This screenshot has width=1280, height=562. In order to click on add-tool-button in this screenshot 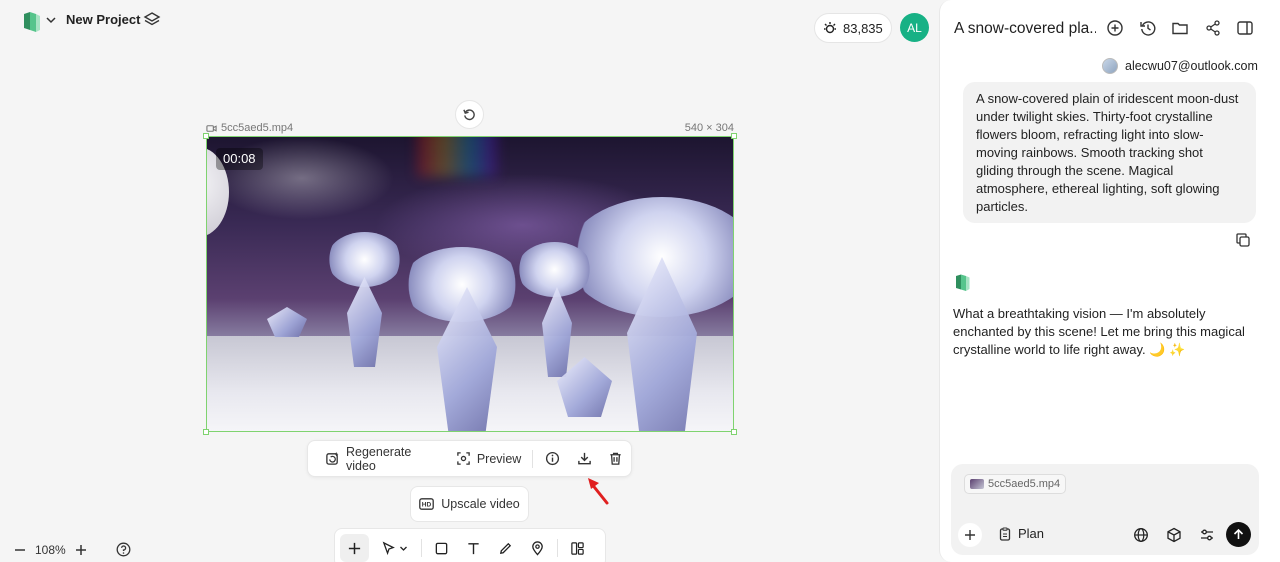, I will do `click(354, 548)`.